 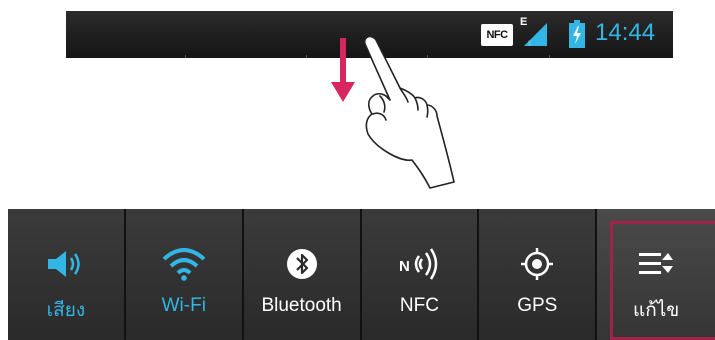 What do you see at coordinates (419, 305) in the screenshot?
I see `quick-setting-label: NFC` at bounding box center [419, 305].